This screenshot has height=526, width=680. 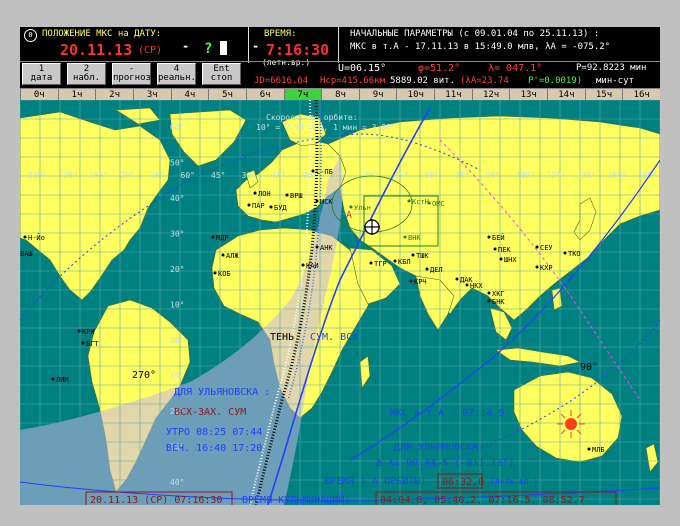 What do you see at coordinates (498, 237) in the screenshot?
I see `city-label: БЕЙ` at bounding box center [498, 237].